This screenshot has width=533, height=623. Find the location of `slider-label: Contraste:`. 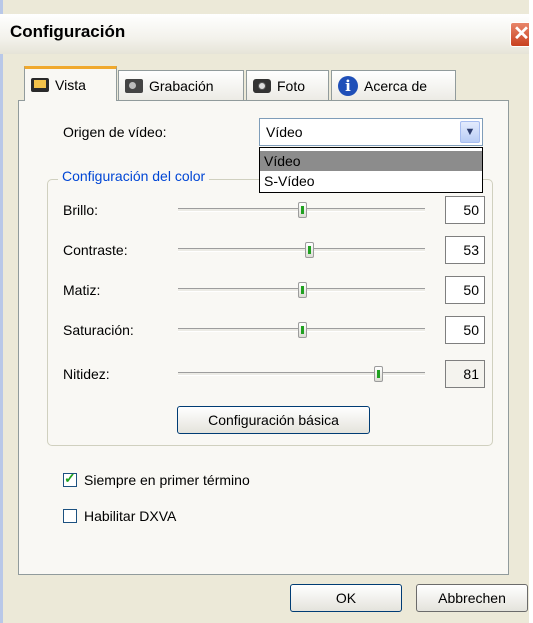

slider-label: Contraste: is located at coordinates (95, 250).